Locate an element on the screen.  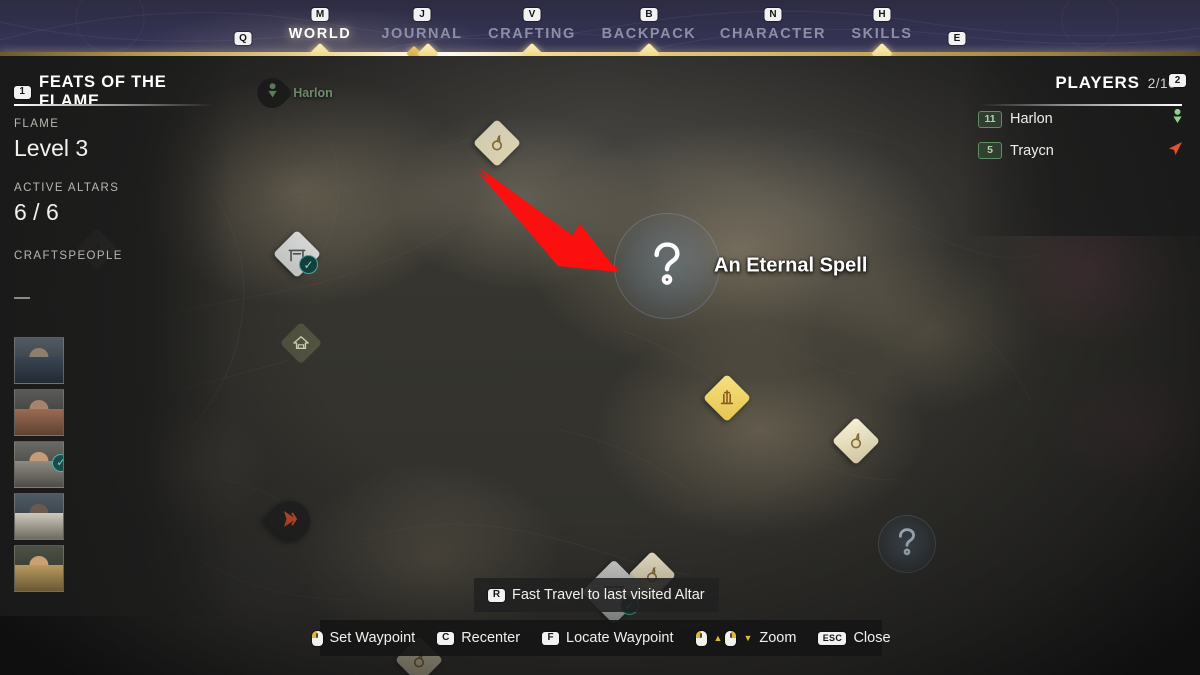
panel-divider is located at coordinates (114, 105).